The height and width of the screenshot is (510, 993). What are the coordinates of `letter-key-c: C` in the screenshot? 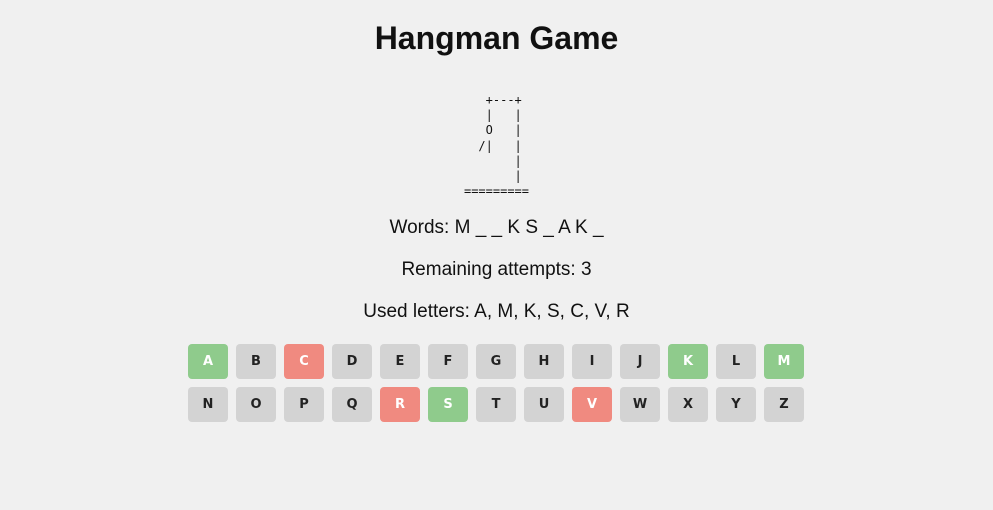 It's located at (304, 361).